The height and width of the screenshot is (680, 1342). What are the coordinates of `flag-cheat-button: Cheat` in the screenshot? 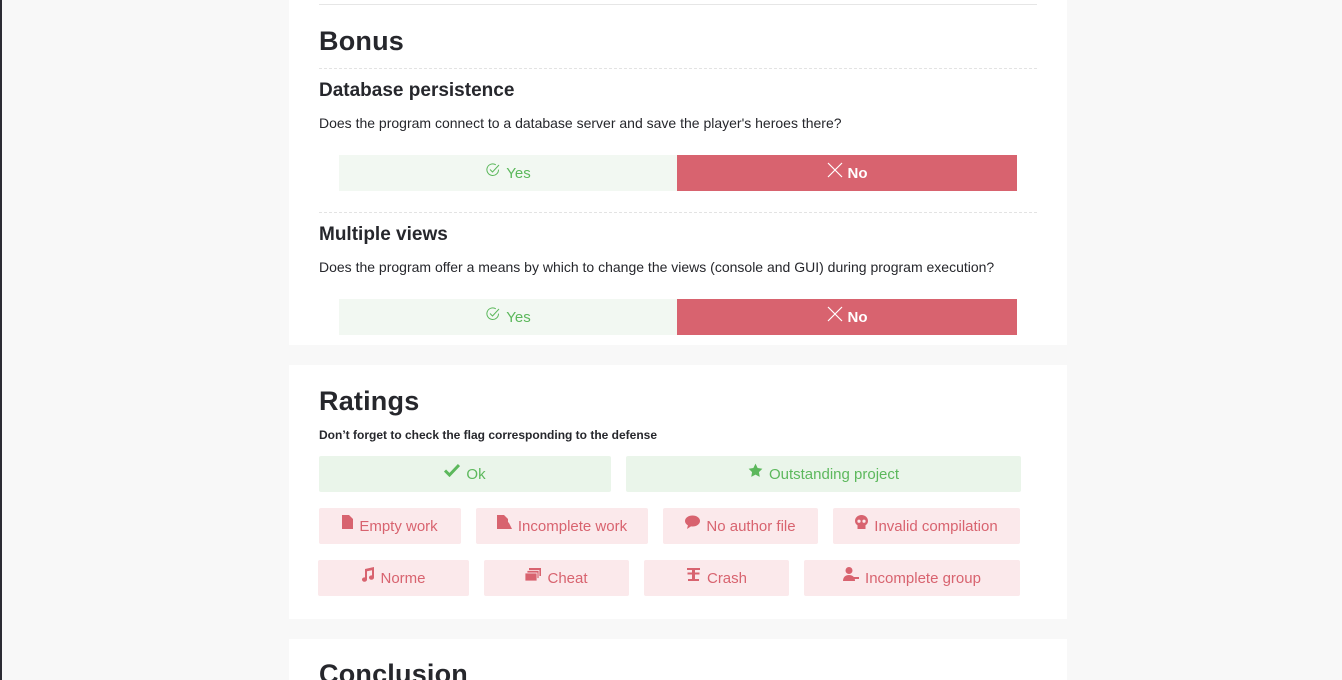 It's located at (556, 578).